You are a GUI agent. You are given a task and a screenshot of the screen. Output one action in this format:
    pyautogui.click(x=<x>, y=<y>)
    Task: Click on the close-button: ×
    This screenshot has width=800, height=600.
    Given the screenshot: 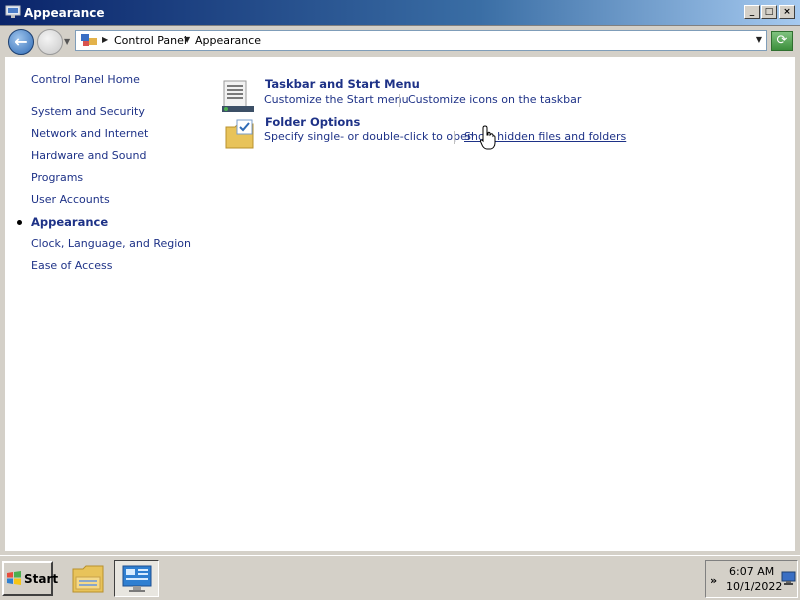 What is the action you would take?
    pyautogui.click(x=787, y=12)
    